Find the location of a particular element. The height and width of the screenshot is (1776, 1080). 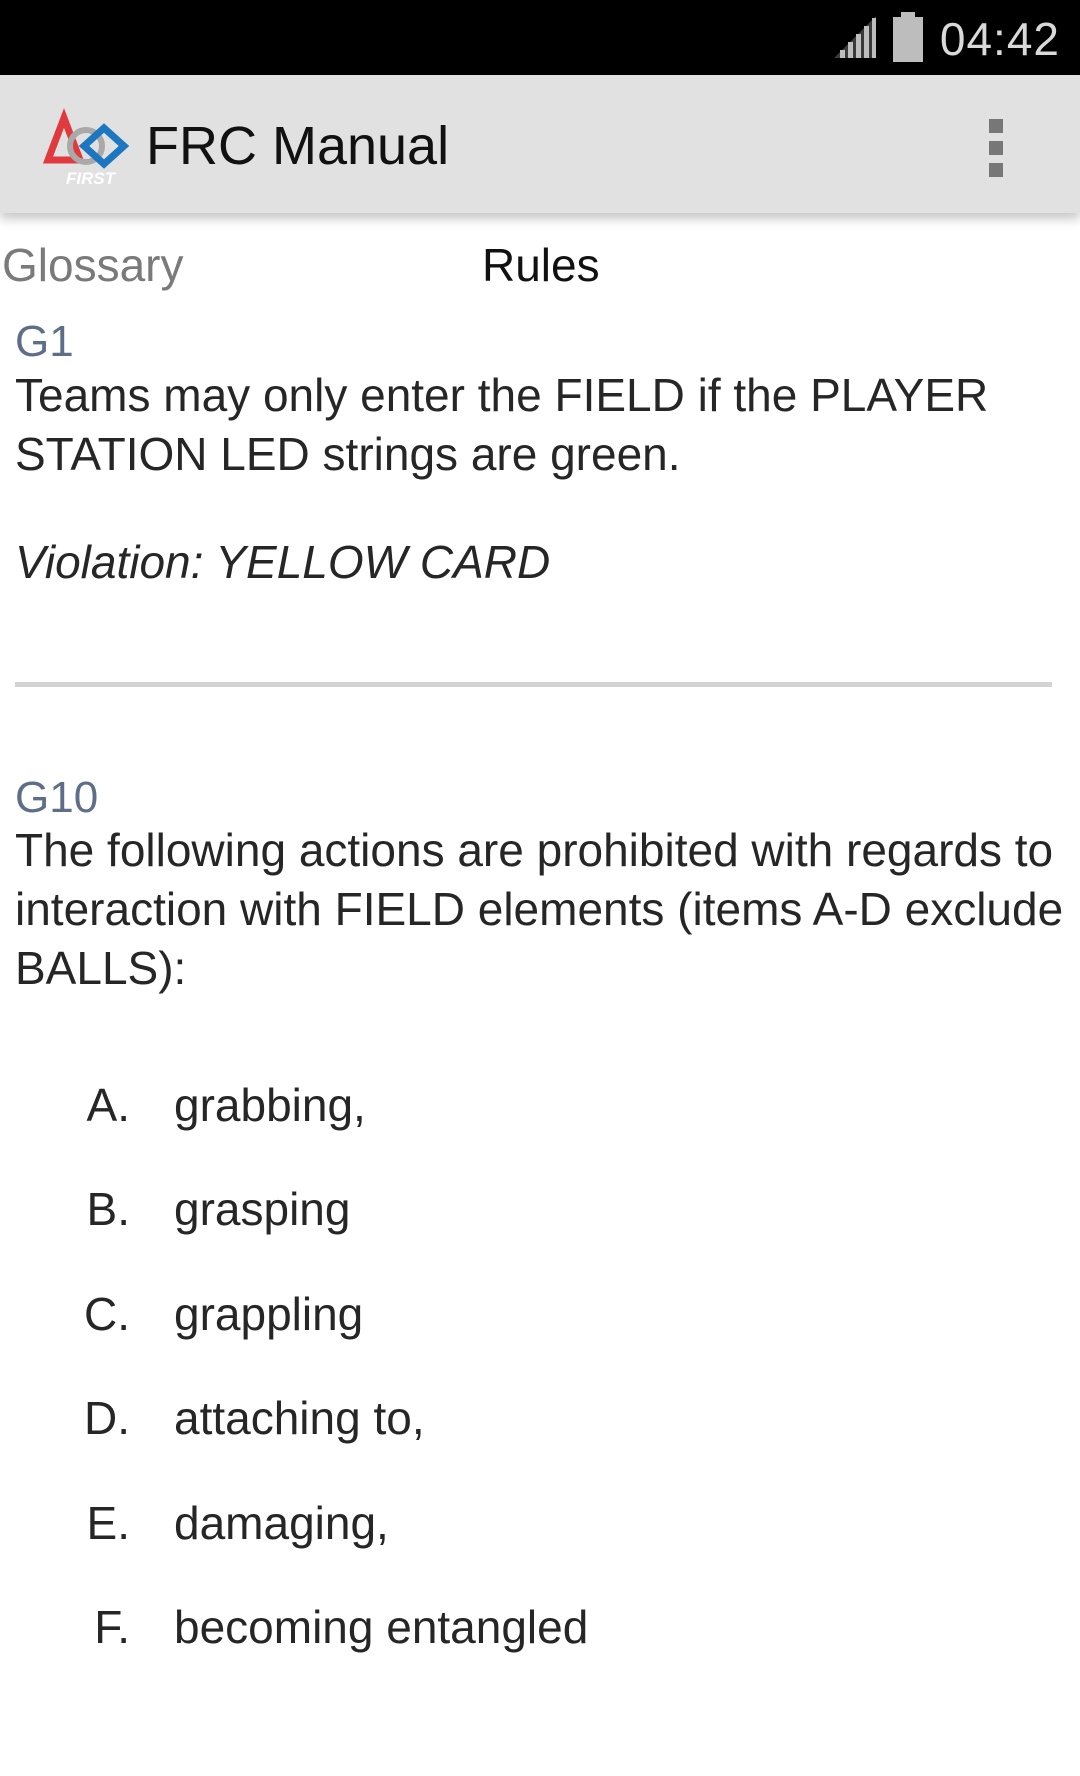

signal-icon is located at coordinates (855, 37).